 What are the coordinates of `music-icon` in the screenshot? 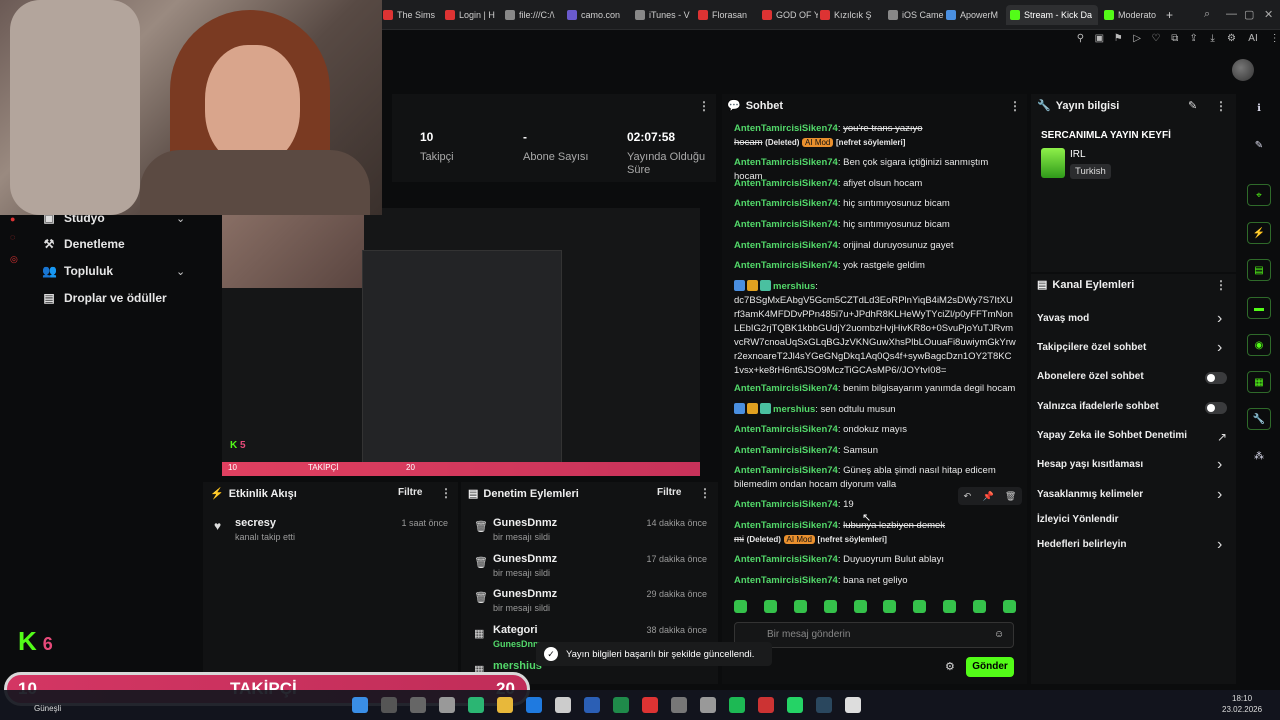 It's located at (708, 705).